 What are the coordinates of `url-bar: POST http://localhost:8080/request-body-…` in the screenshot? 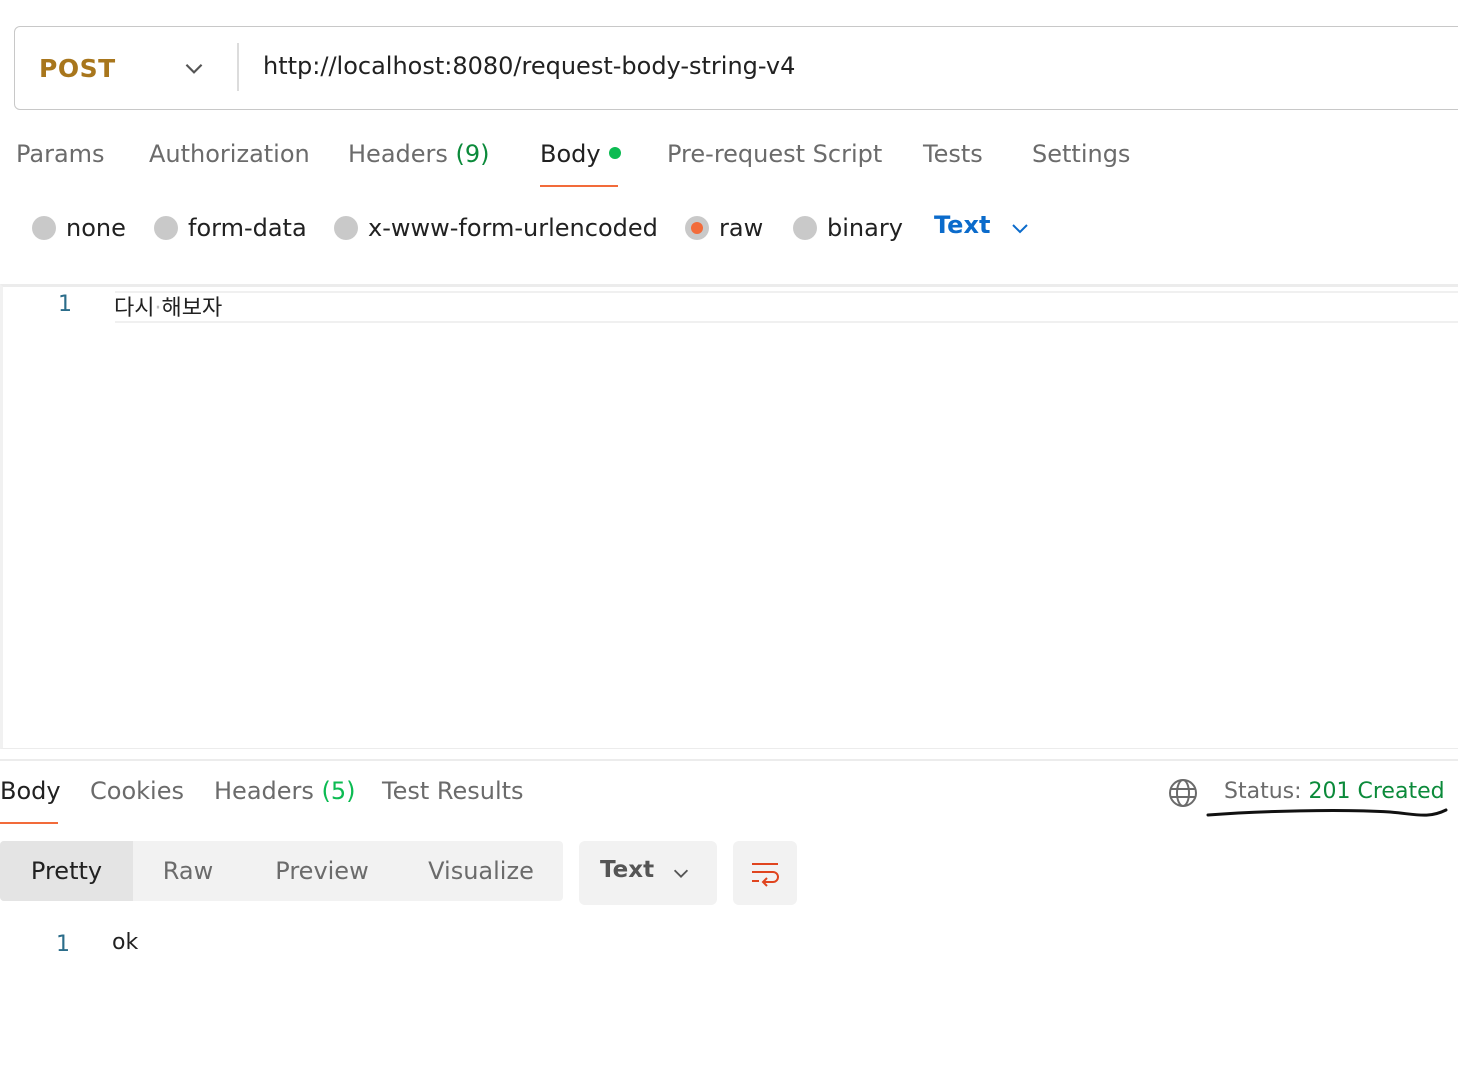 It's located at (736, 68).